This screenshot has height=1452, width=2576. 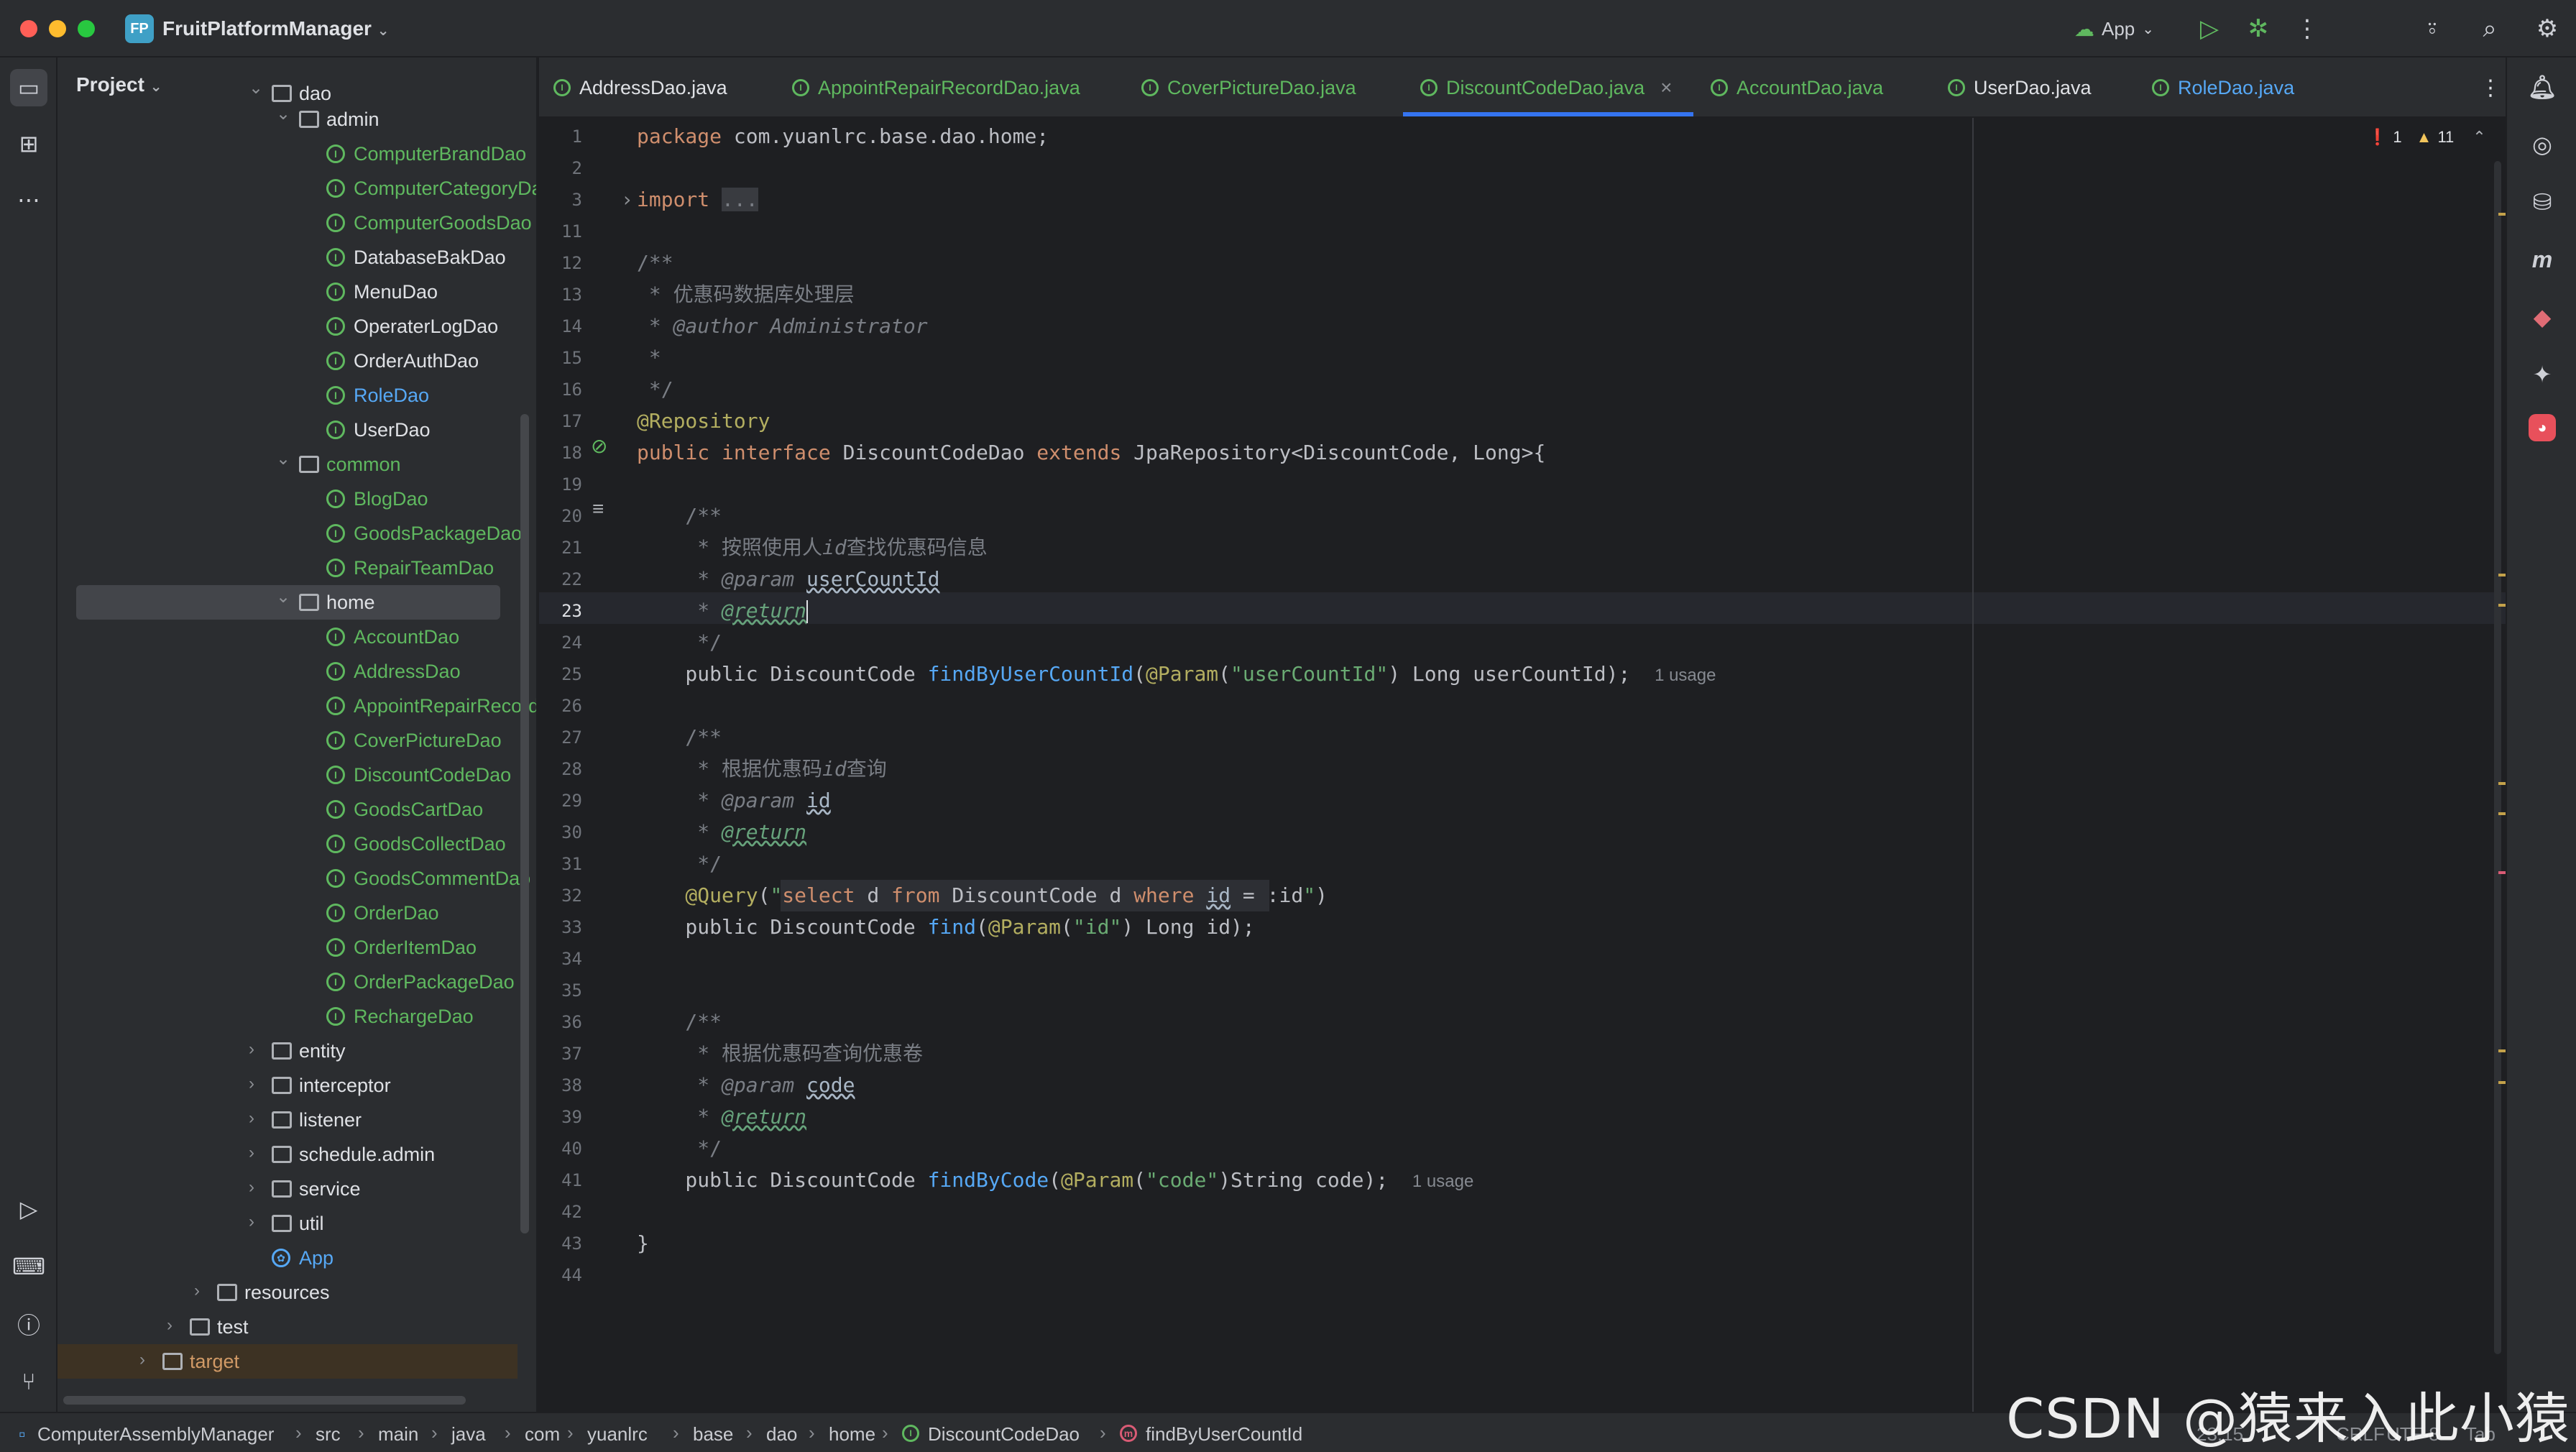 I want to click on plugin-cat-icon: ◕, so click(x=2542, y=427).